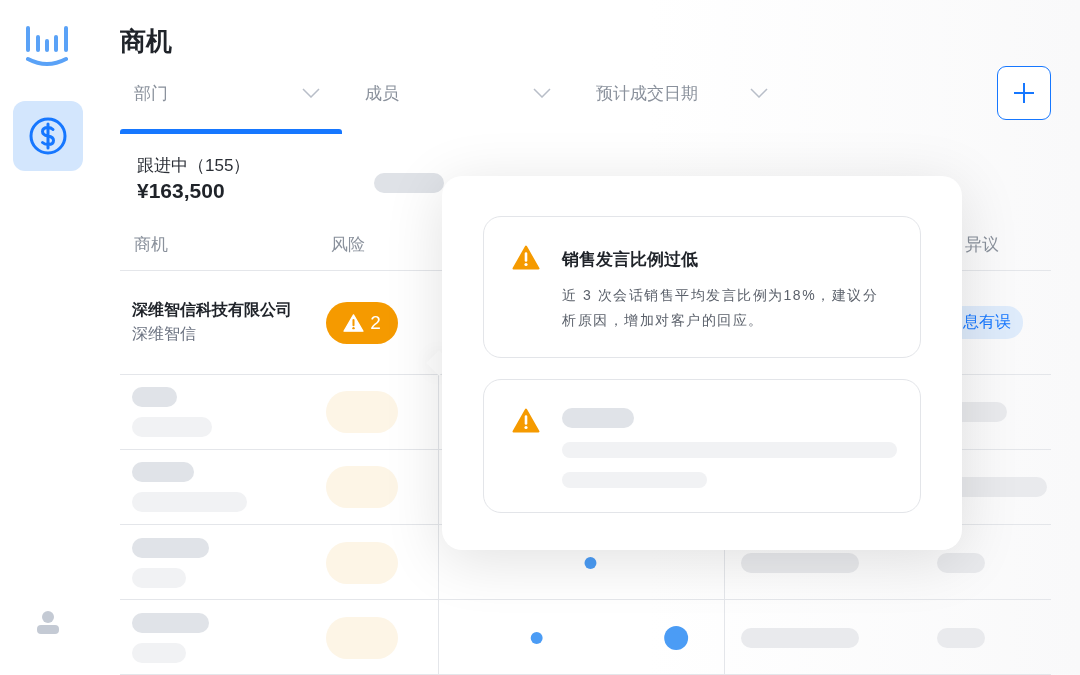  What do you see at coordinates (47, 46) in the screenshot?
I see `logo-icon` at bounding box center [47, 46].